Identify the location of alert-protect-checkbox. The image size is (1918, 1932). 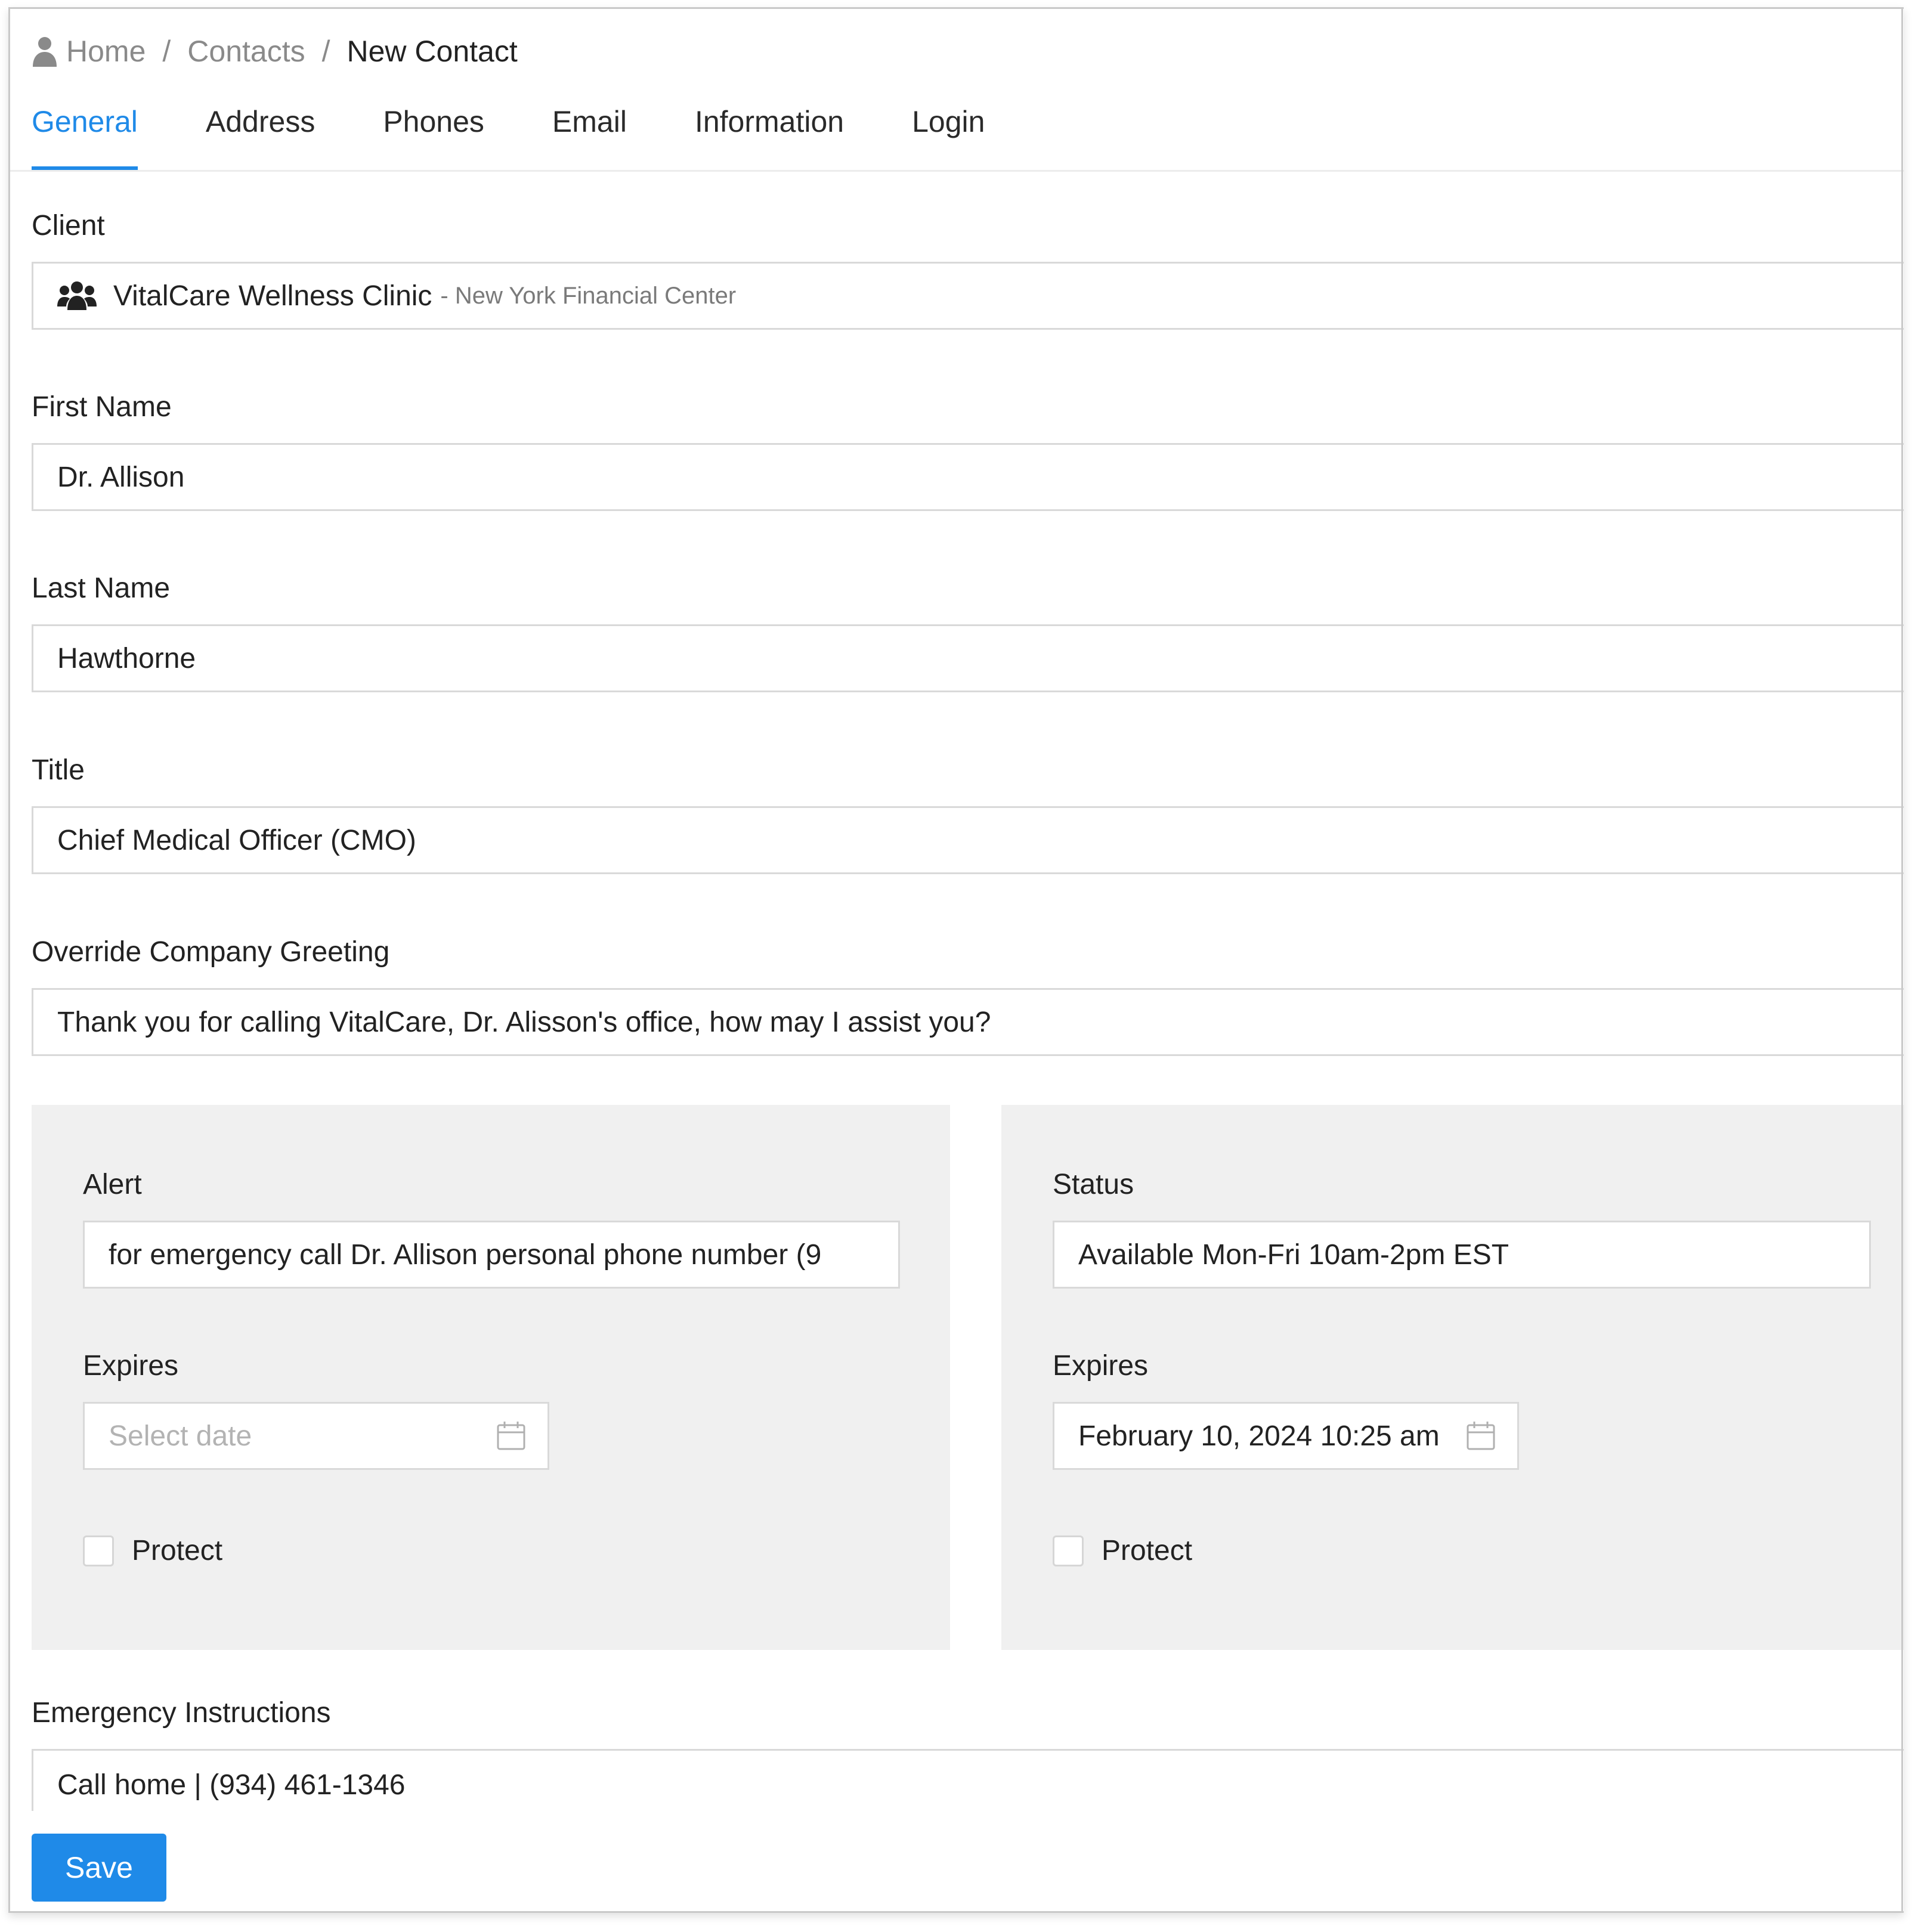
(99, 1551).